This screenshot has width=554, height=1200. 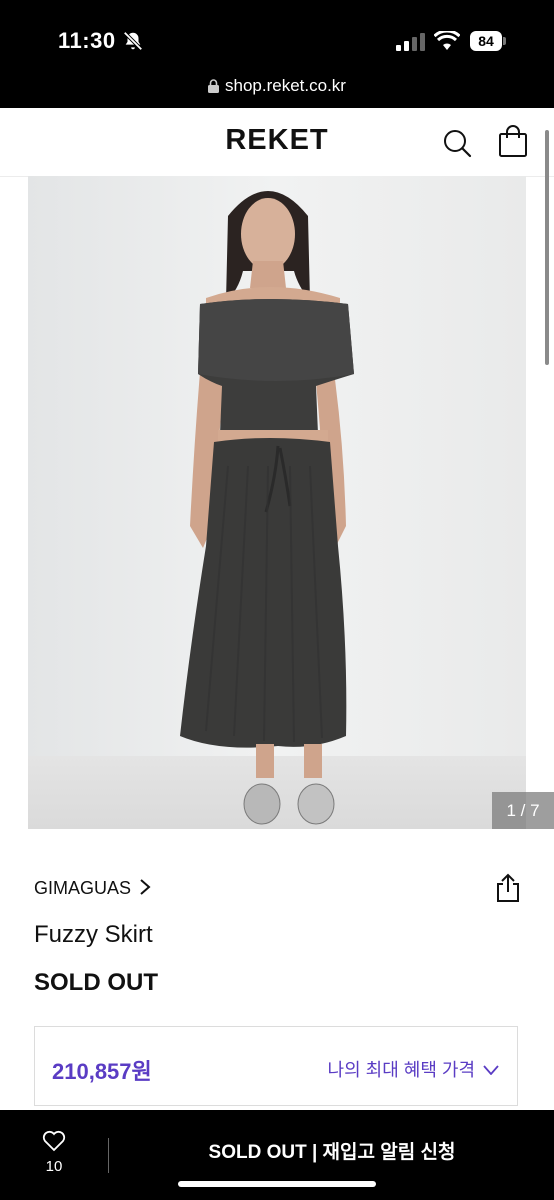 What do you see at coordinates (102, 1071) in the screenshot?
I see `price: 210,857원` at bounding box center [102, 1071].